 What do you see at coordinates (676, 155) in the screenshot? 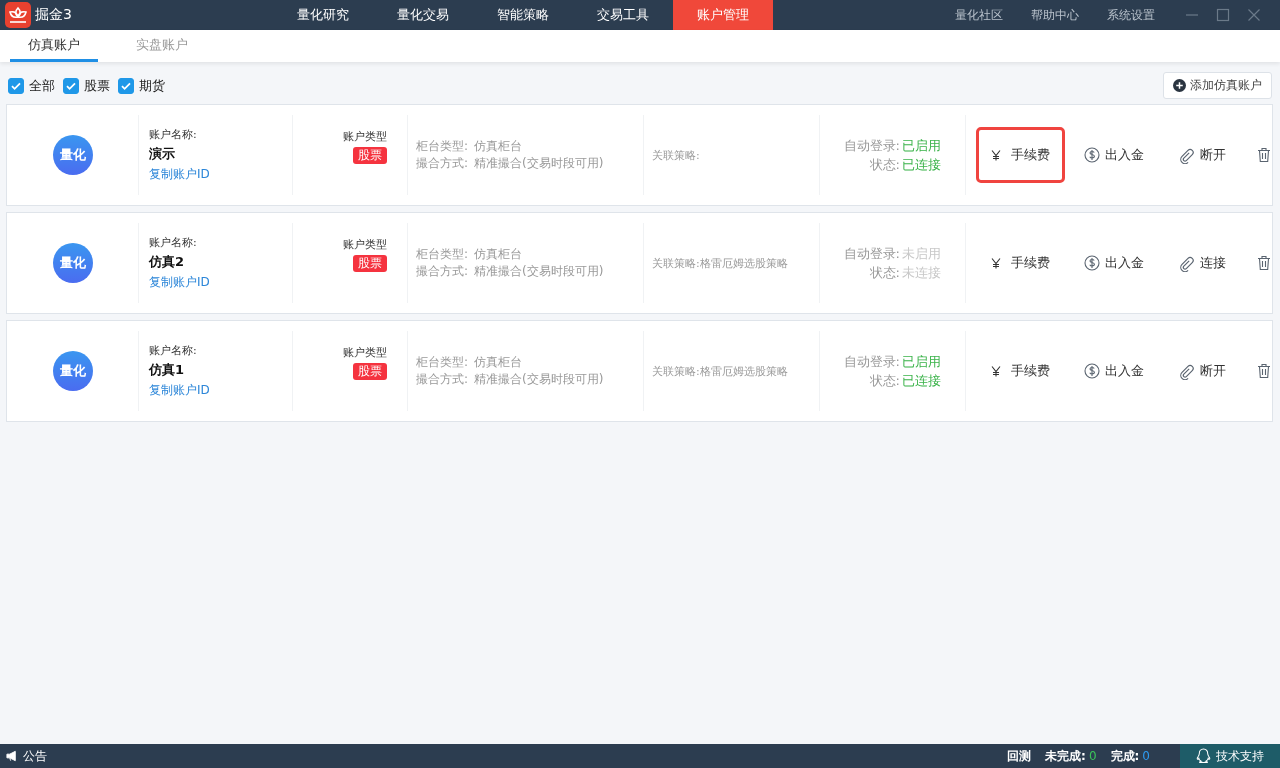
I see `linked-strategy: 关联策略:` at bounding box center [676, 155].